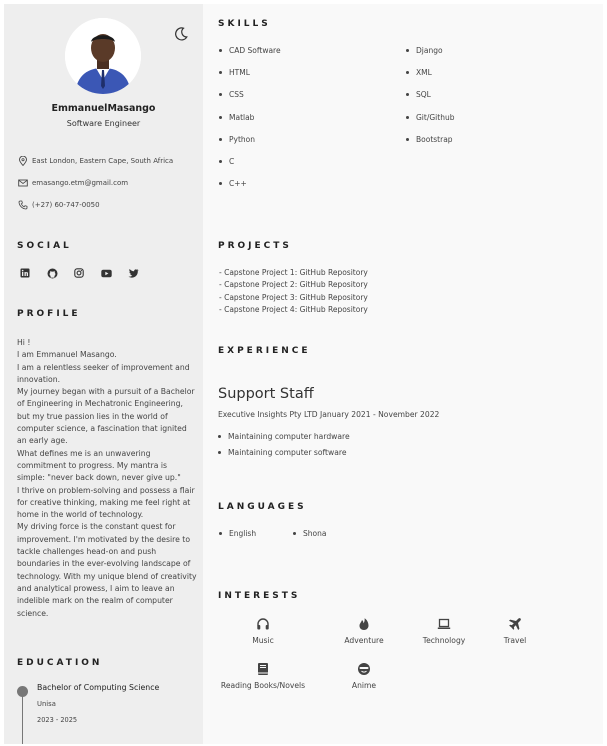 The image size is (607, 746). I want to click on contact-phone: (+27) 60-747-0050, so click(59, 205).